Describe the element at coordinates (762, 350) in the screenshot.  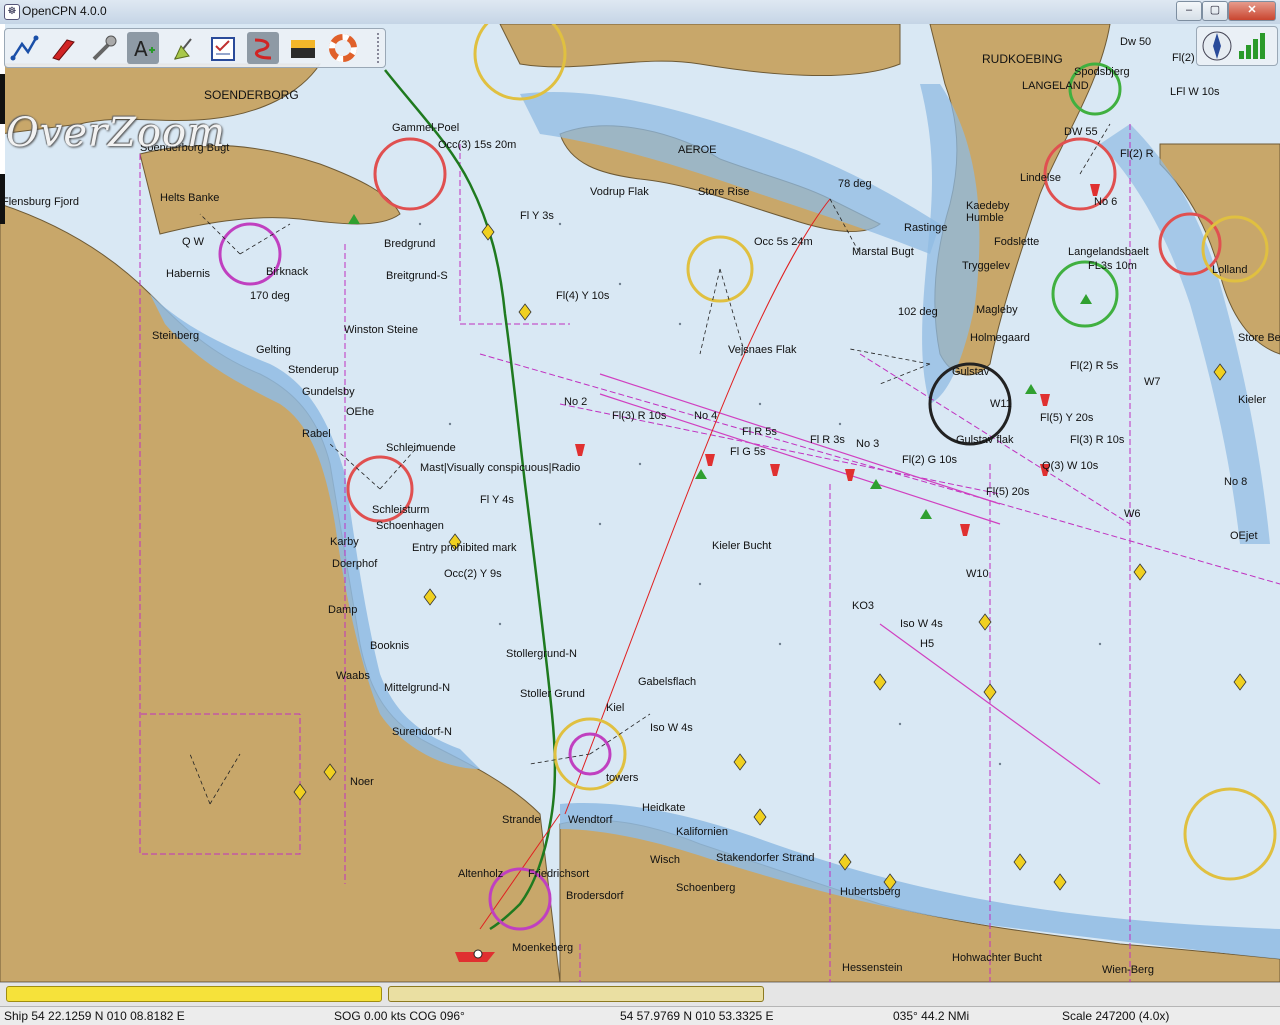
I see `label-vejsnaes-flak: Vejsnaes Flak` at that location.